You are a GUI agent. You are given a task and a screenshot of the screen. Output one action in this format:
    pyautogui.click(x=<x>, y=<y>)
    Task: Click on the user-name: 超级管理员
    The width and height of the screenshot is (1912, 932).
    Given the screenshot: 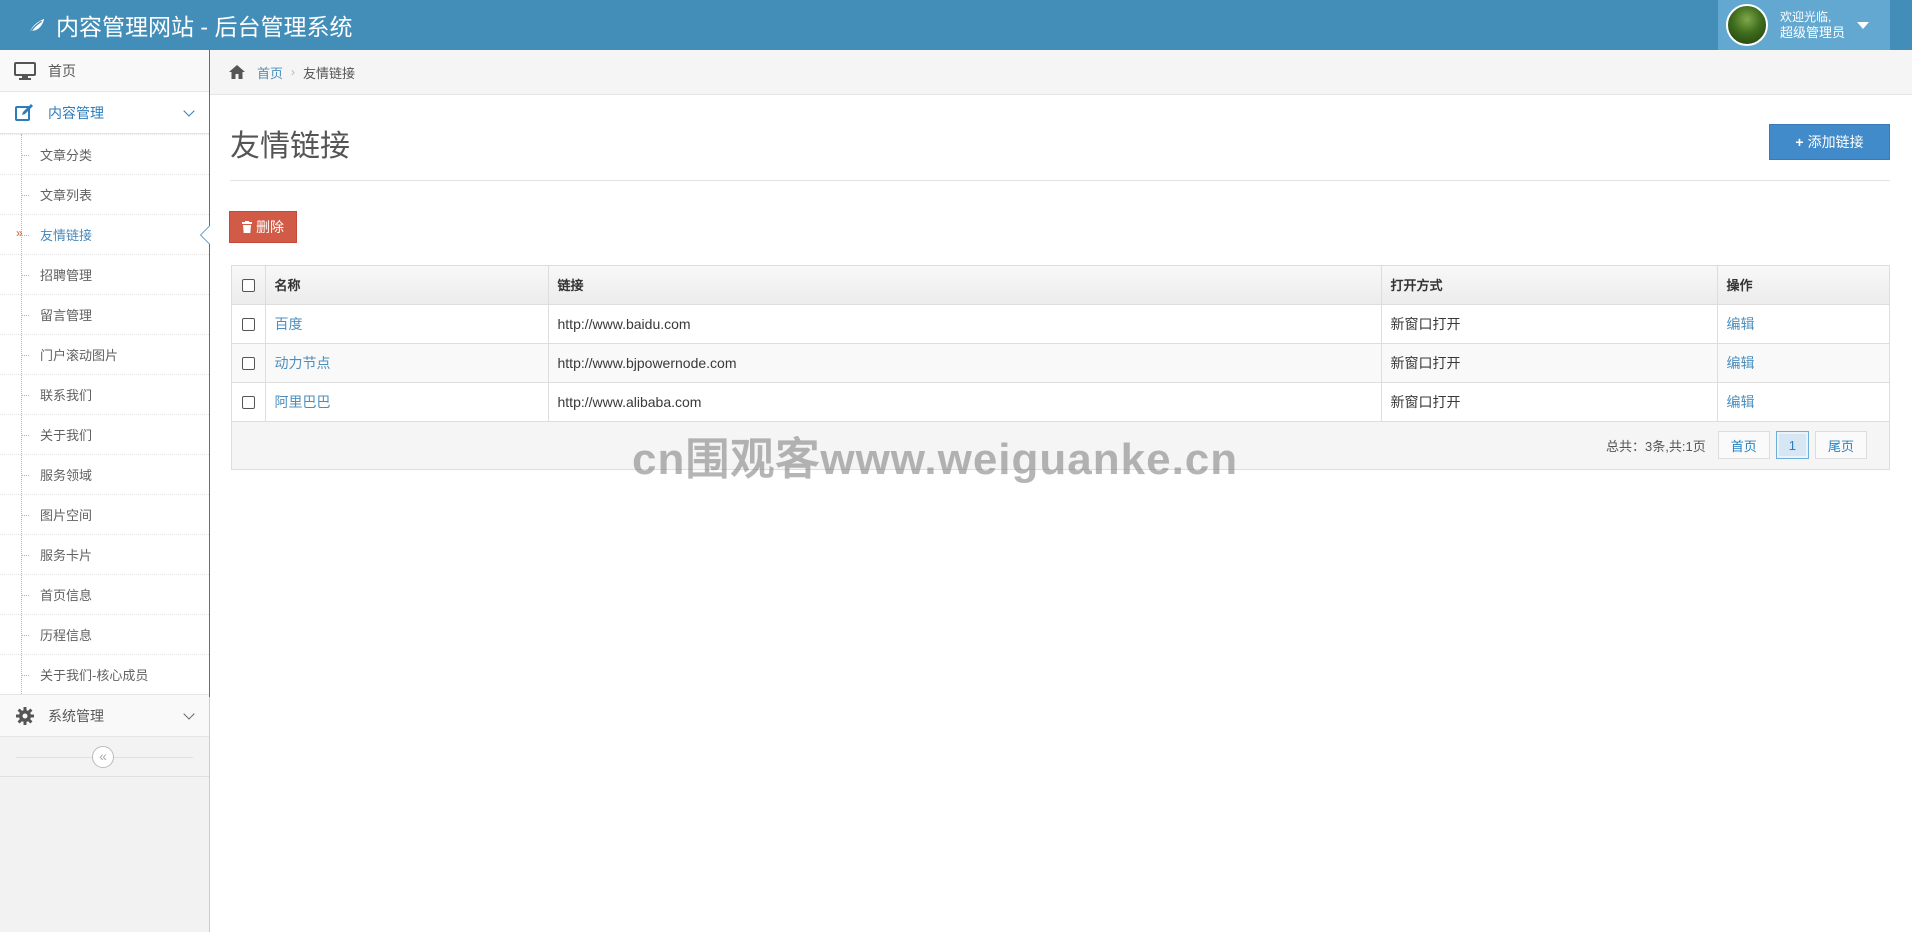 What is the action you would take?
    pyautogui.click(x=1813, y=32)
    